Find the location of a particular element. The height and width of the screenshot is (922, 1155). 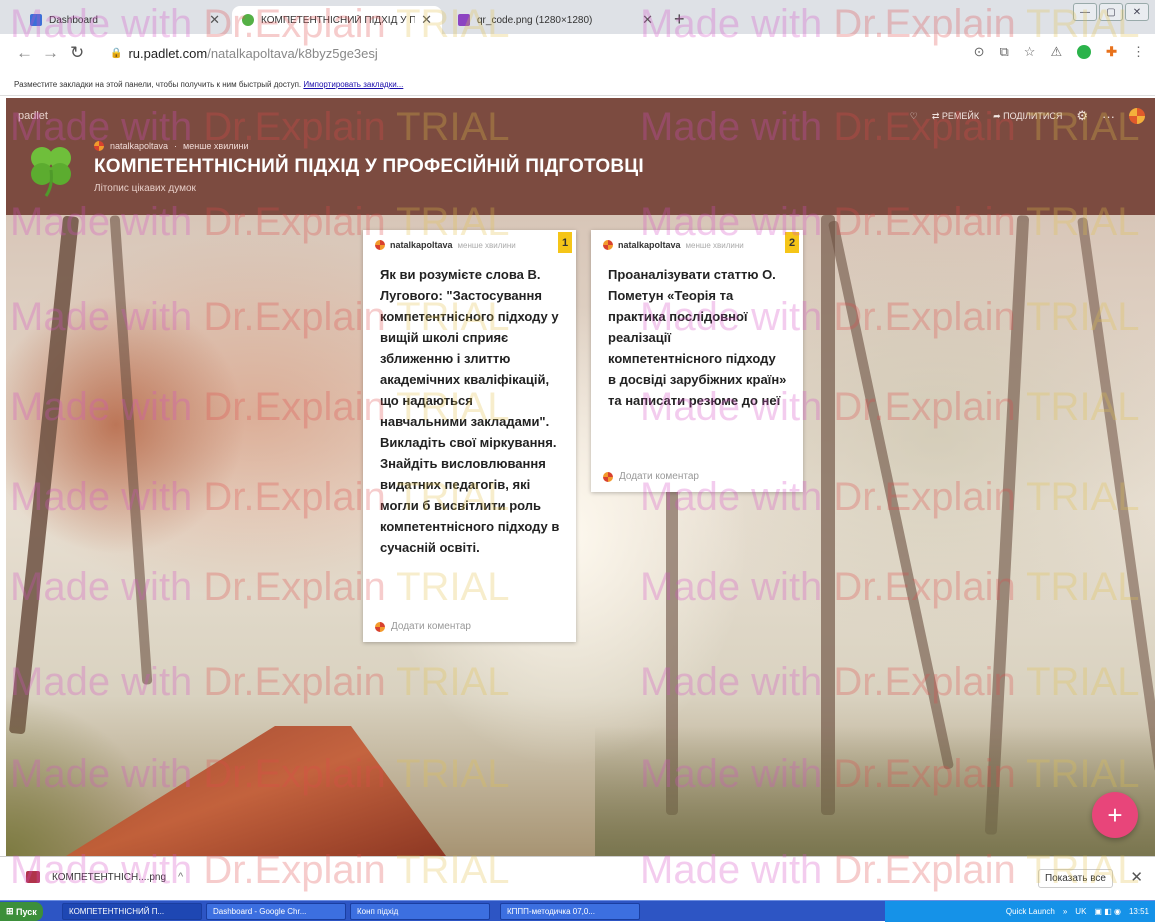

clover-favicon-icon is located at coordinates (248, 20).